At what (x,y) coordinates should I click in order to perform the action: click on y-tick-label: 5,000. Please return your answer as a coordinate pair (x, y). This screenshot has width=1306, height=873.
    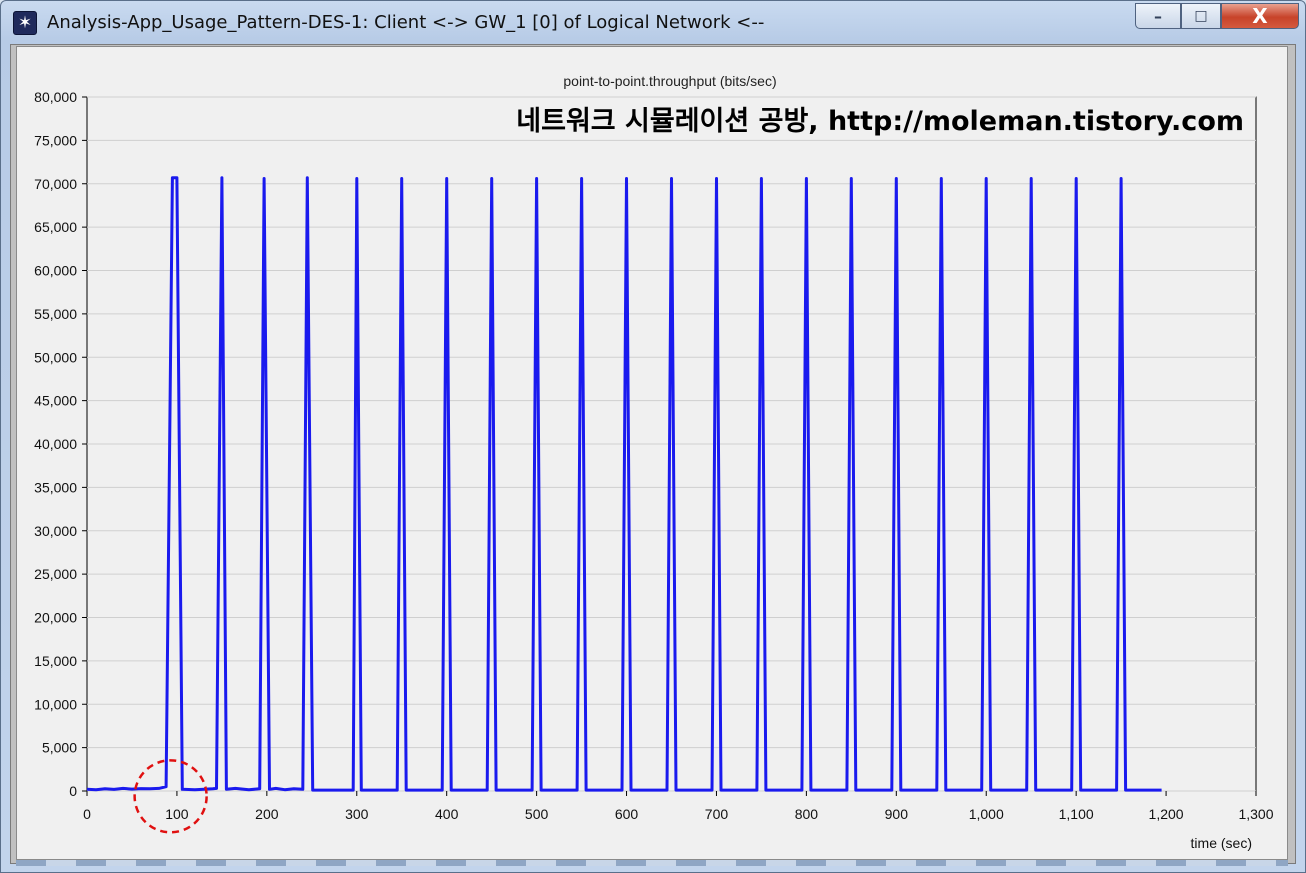
    Looking at the image, I should click on (59, 748).